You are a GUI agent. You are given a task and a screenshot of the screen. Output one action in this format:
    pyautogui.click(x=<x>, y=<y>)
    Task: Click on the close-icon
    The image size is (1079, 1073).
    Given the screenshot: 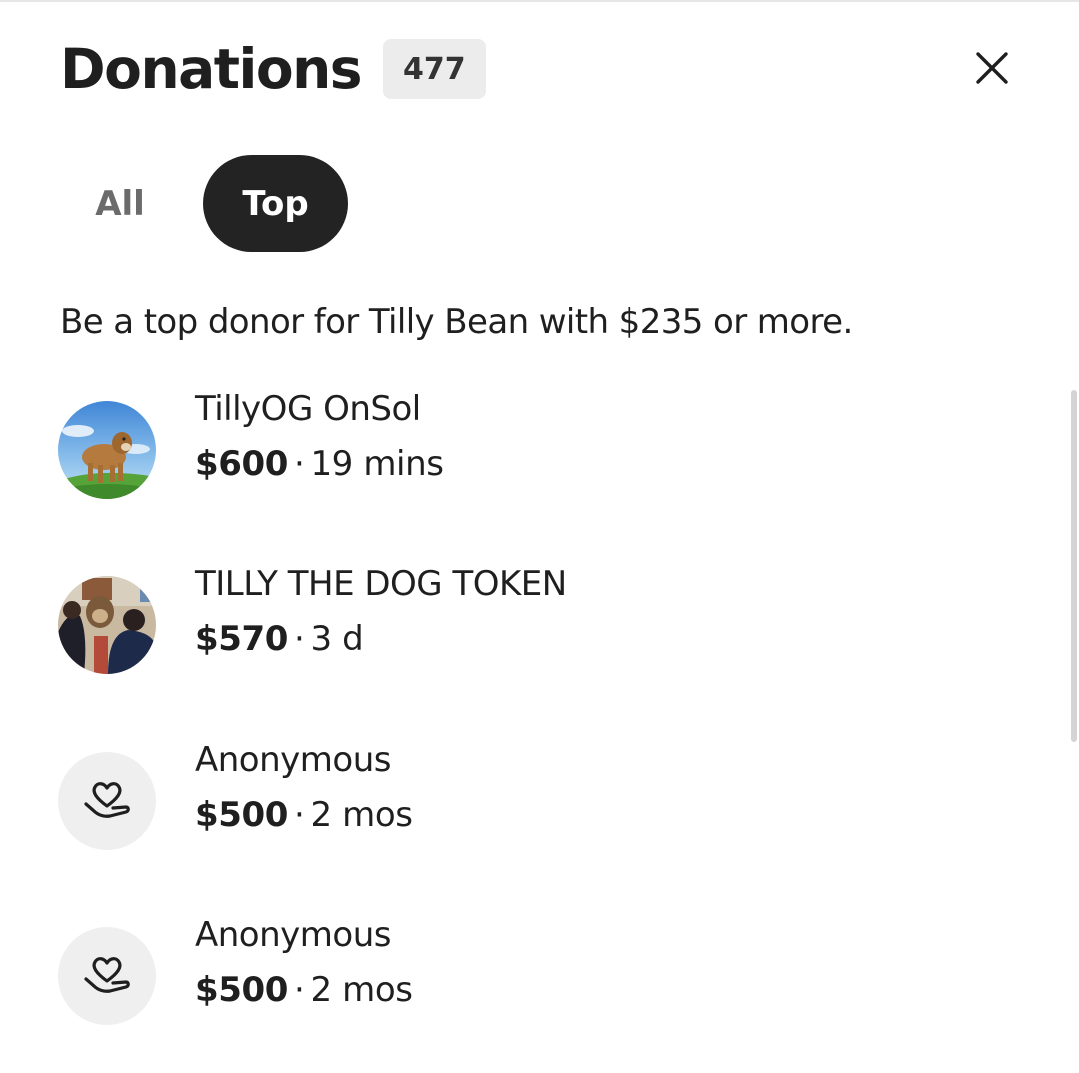 What is the action you would take?
    pyautogui.click(x=992, y=68)
    